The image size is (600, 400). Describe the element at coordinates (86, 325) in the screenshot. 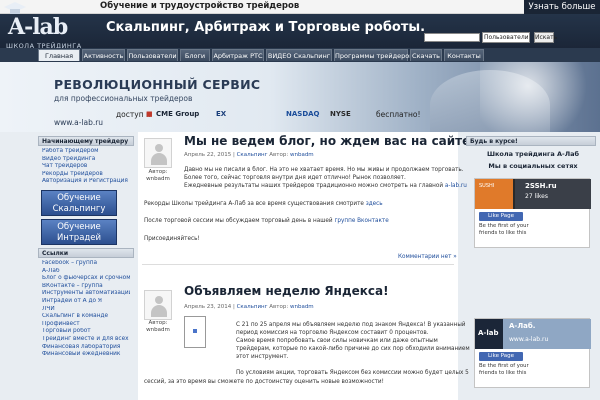

I see `link-profinvest: Профинвест` at that location.